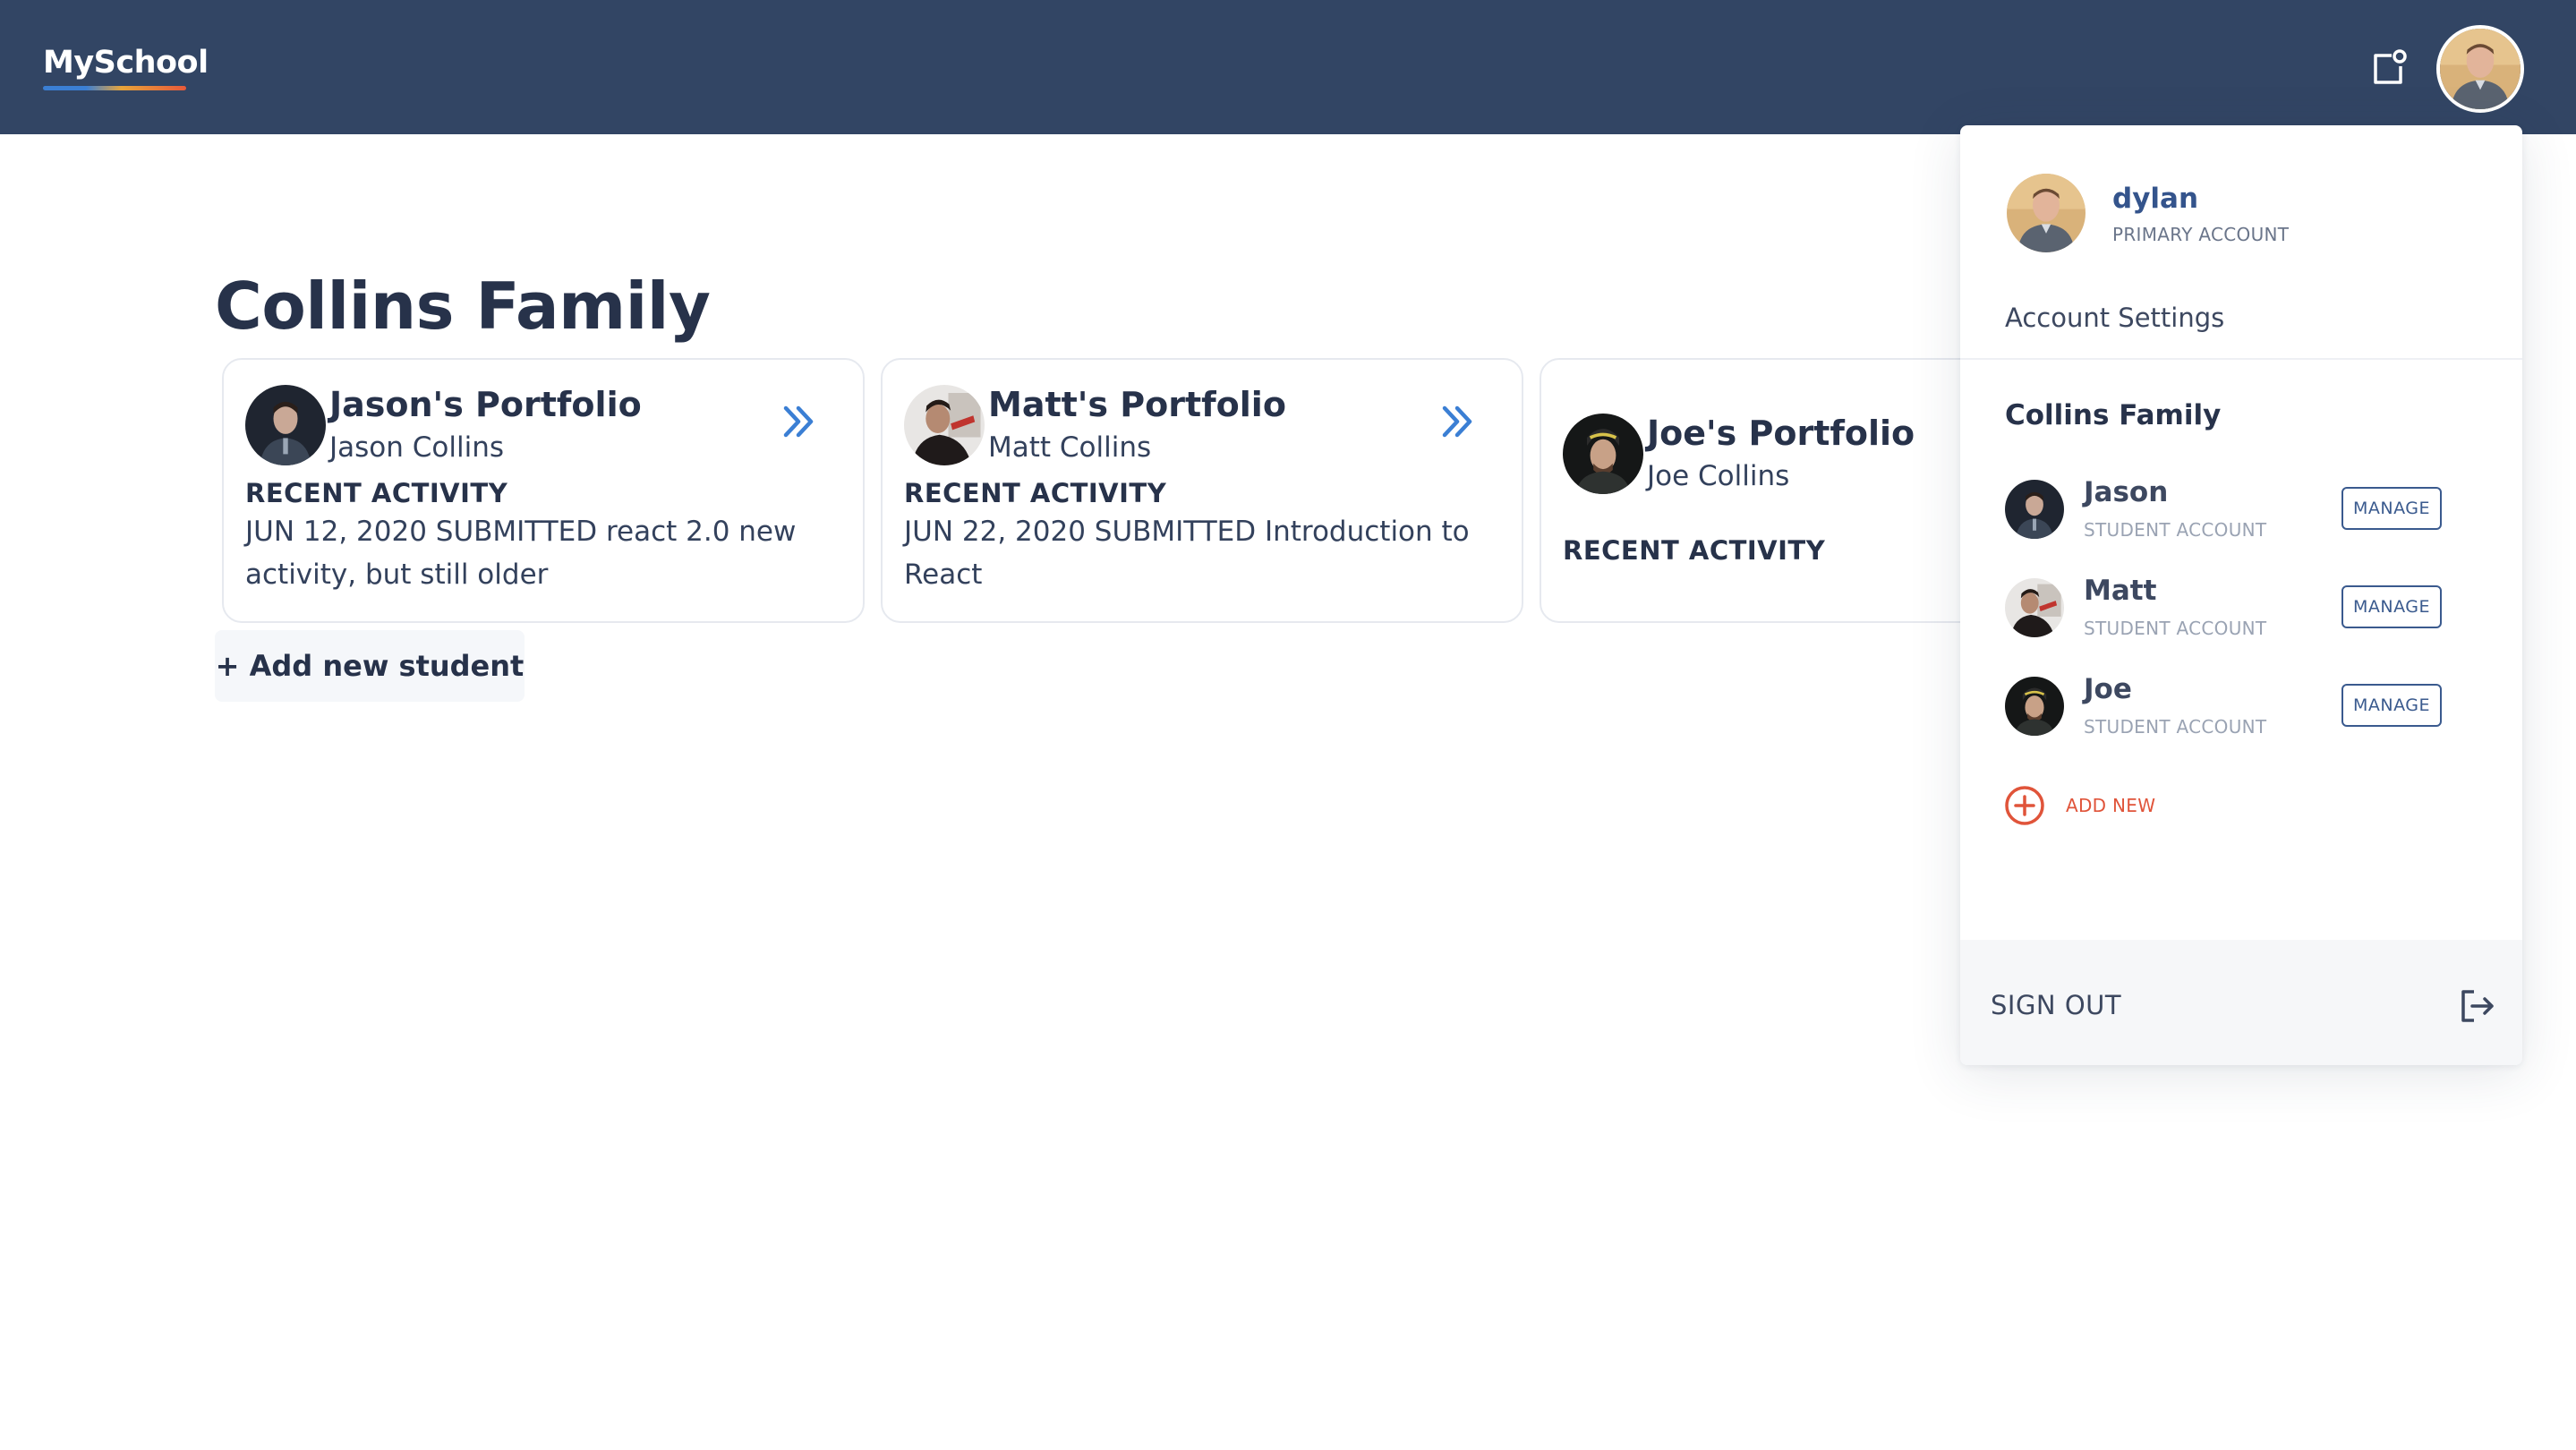 The width and height of the screenshot is (2576, 1450). What do you see at coordinates (485, 404) in the screenshot?
I see `portfolio-title: Jason's Portfolio` at bounding box center [485, 404].